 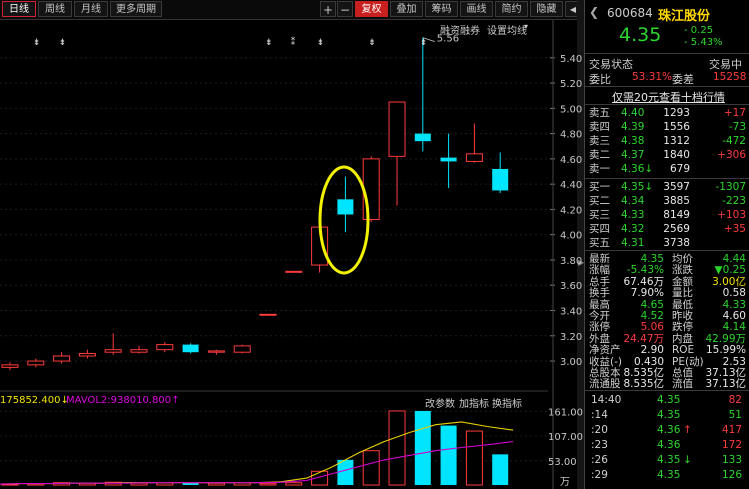 I want to click on ask-row: 卖五 4.40 1293 +17, so click(x=667, y=113).